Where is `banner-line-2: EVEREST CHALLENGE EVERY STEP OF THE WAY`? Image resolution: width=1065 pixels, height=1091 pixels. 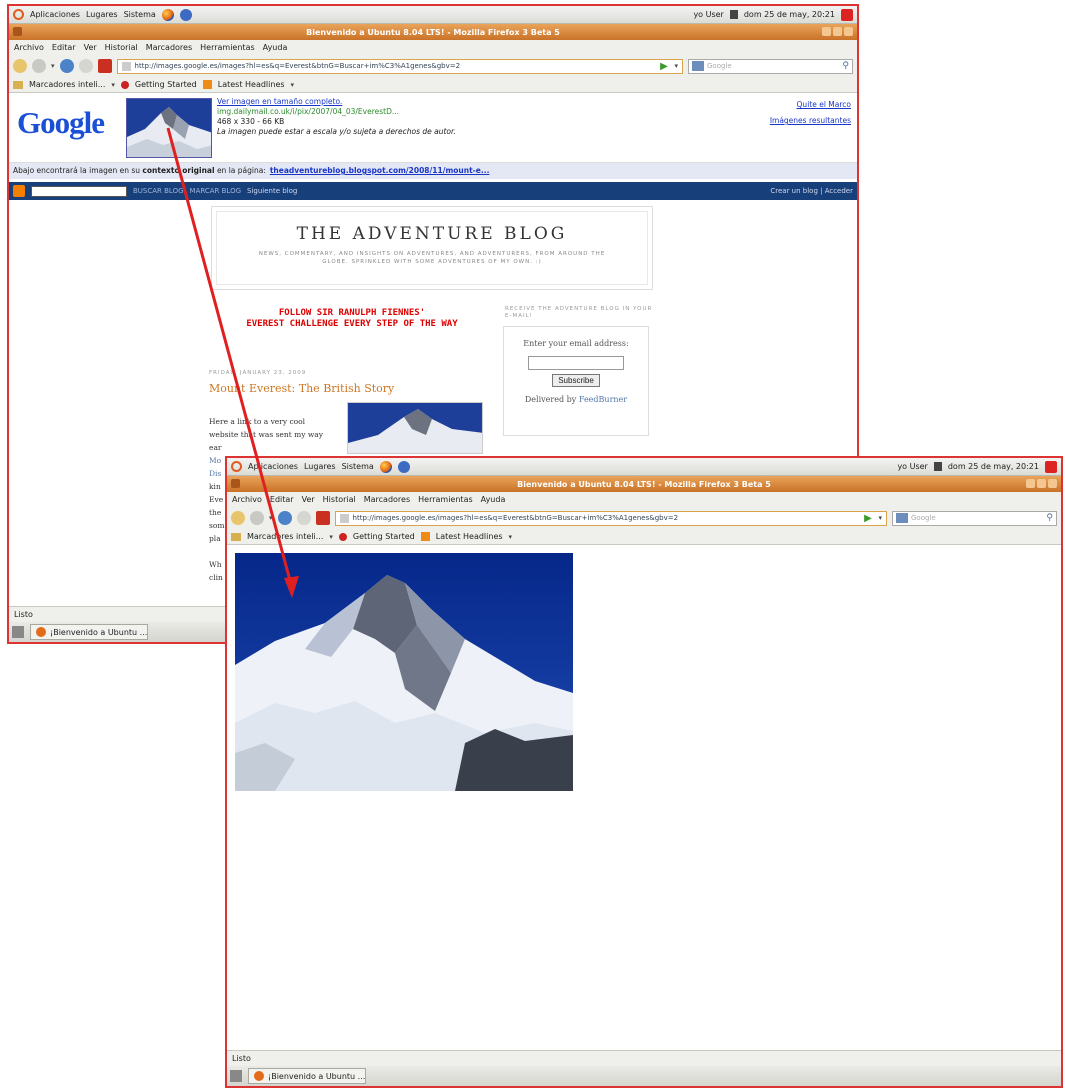 banner-line-2: EVEREST CHALLENGE EVERY STEP OF THE WAY is located at coordinates (352, 324).